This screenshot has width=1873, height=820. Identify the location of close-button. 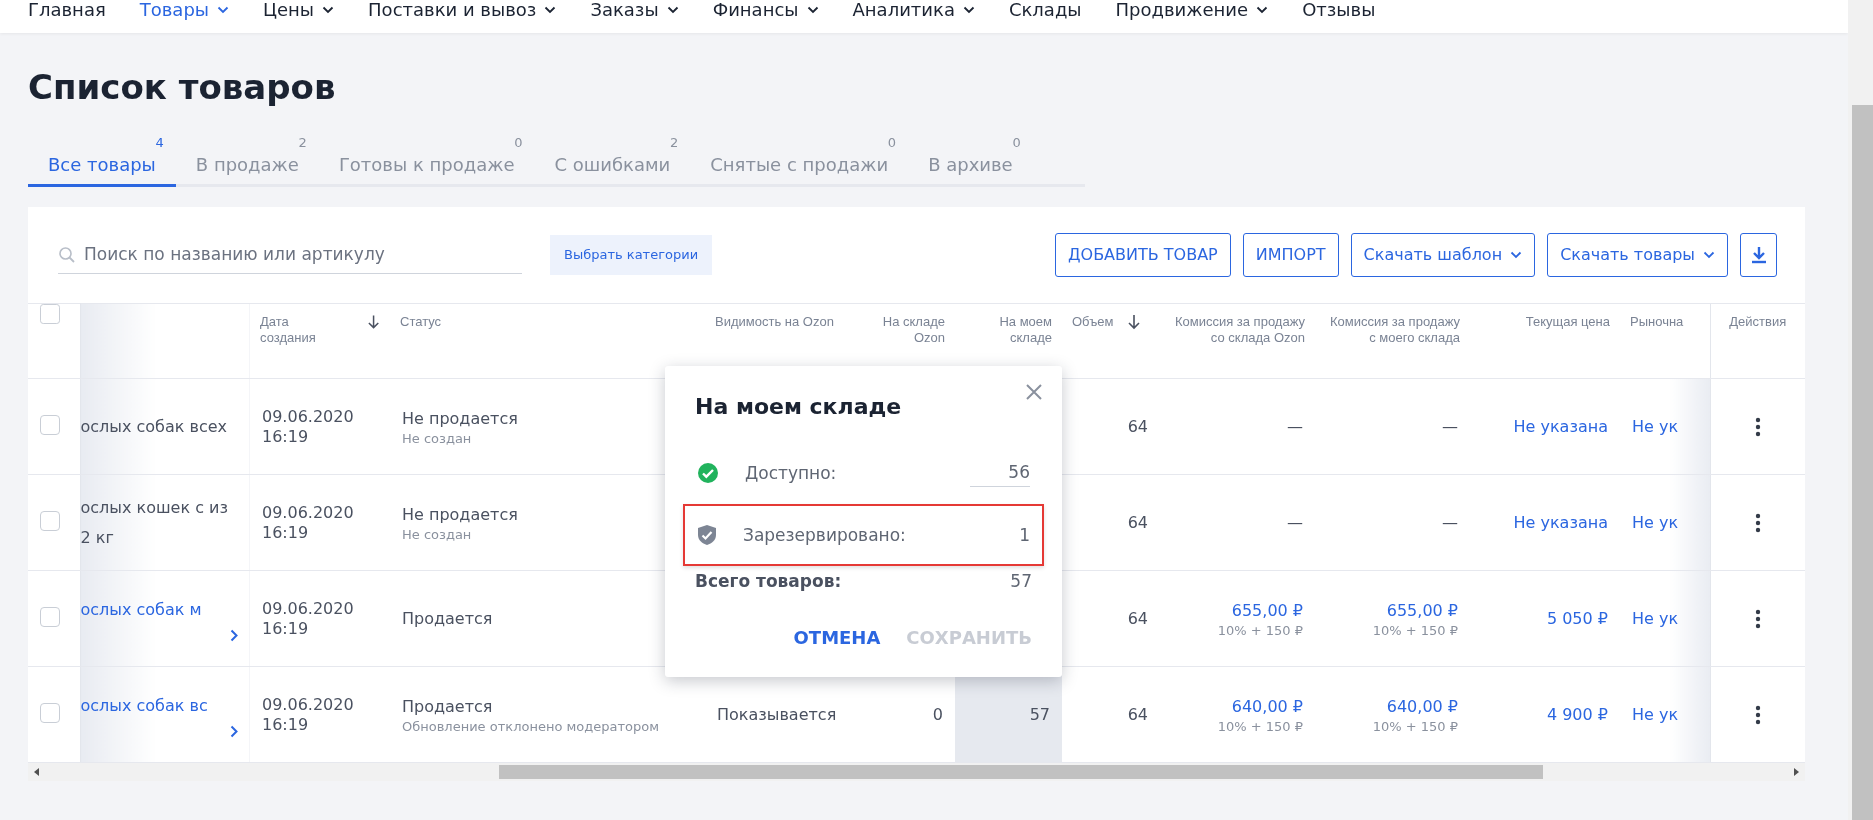
(1034, 392).